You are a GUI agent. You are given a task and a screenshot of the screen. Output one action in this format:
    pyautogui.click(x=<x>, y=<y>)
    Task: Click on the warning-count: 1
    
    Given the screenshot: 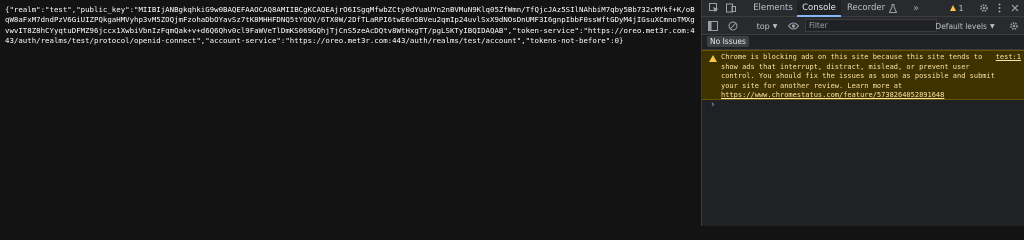 What is the action you would take?
    pyautogui.click(x=961, y=8)
    